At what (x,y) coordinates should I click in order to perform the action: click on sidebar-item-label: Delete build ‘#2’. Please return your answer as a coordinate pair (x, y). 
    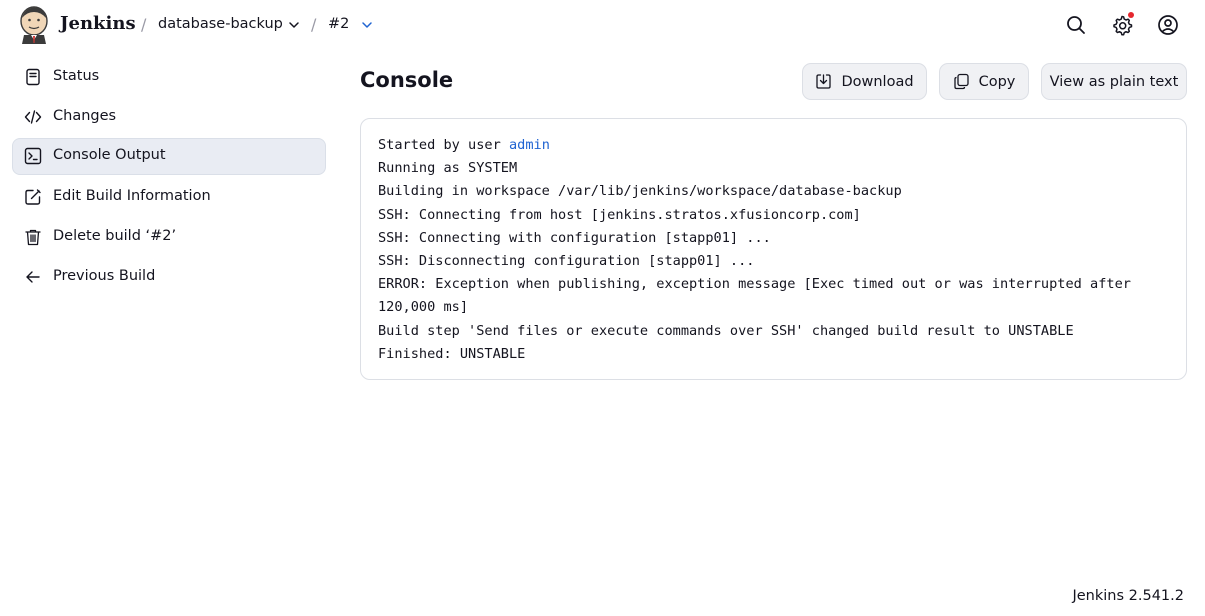
    Looking at the image, I should click on (115, 236).